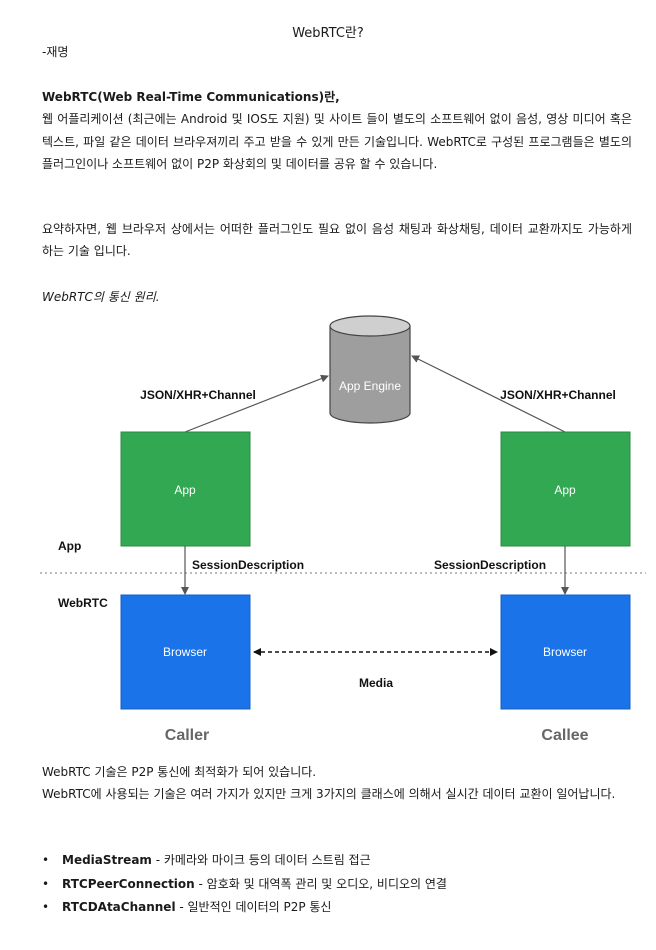  What do you see at coordinates (107, 860) in the screenshot?
I see `bullet-term: MediaStream` at bounding box center [107, 860].